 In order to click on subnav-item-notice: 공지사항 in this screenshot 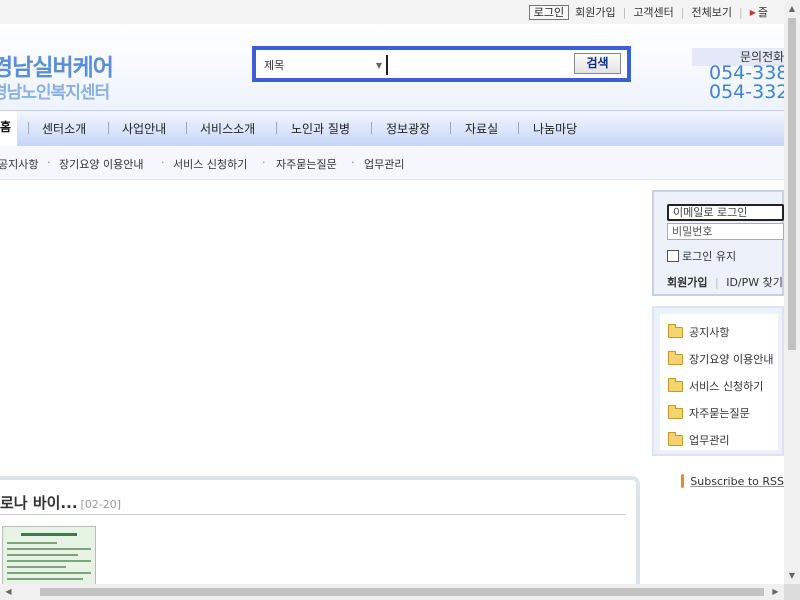, I will do `click(19, 164)`.